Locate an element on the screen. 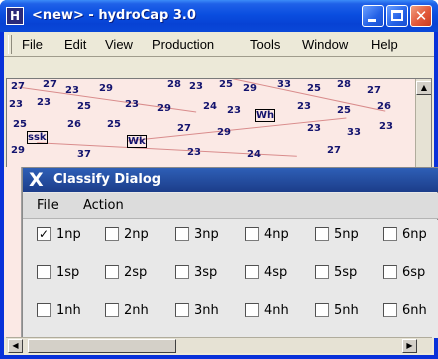 This screenshot has width=438, height=359. menu-edit: Edit is located at coordinates (75, 44).